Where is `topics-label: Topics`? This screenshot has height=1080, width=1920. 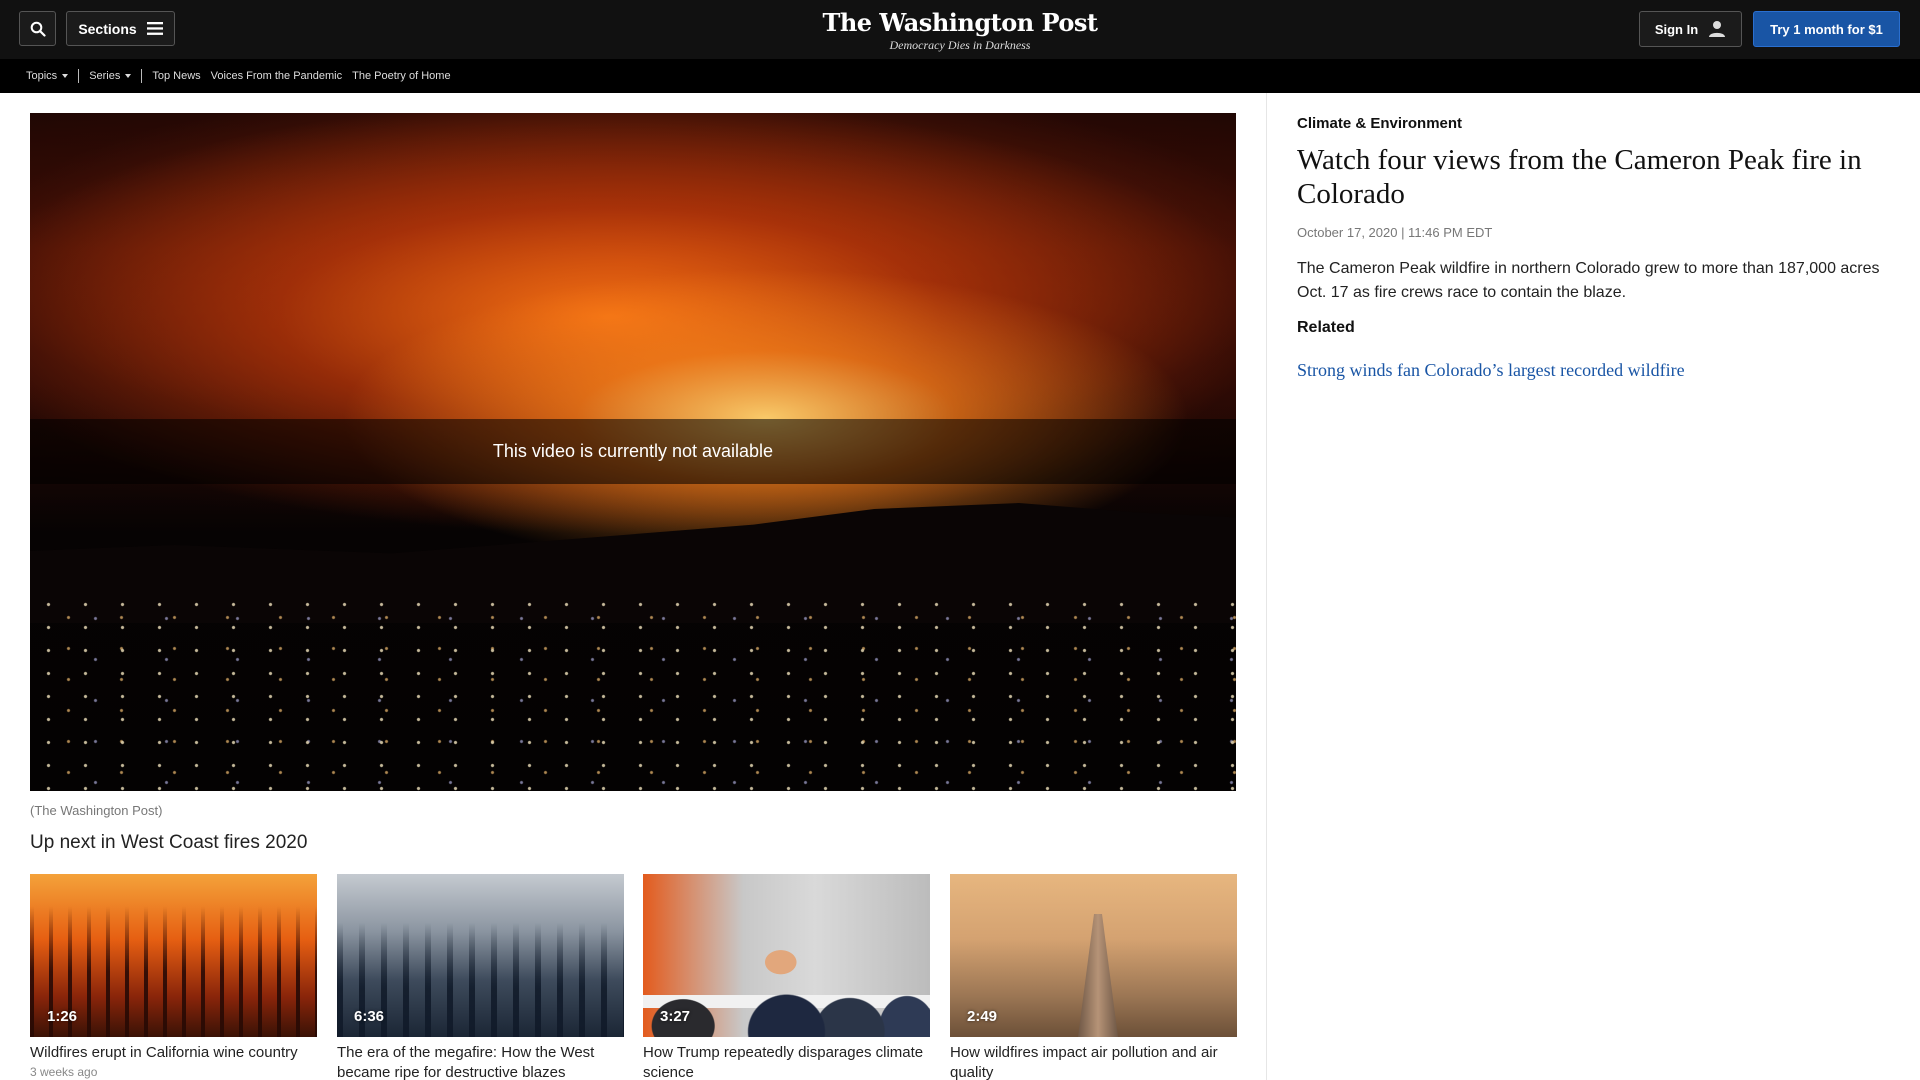
topics-label: Topics is located at coordinates (42, 76).